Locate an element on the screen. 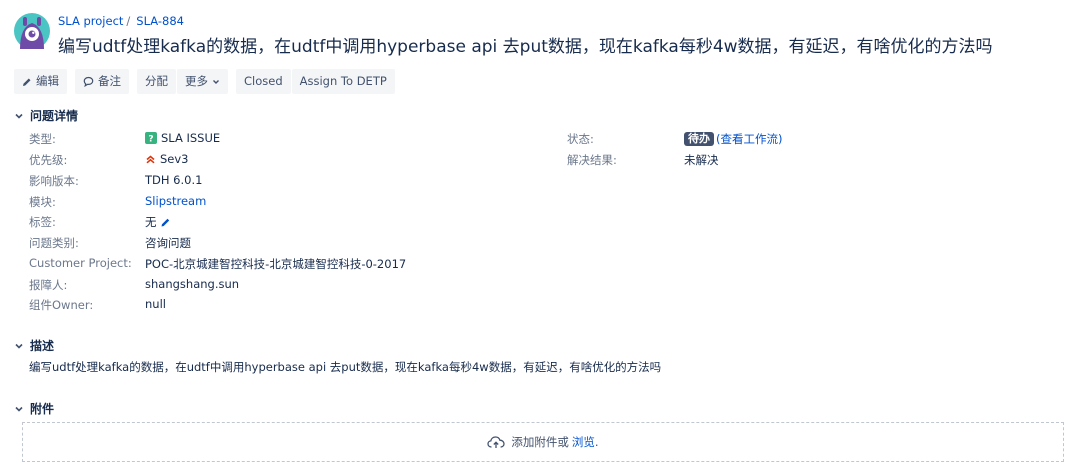 The height and width of the screenshot is (472, 1068). affects-version-label: 影响版本: is located at coordinates (54, 181).